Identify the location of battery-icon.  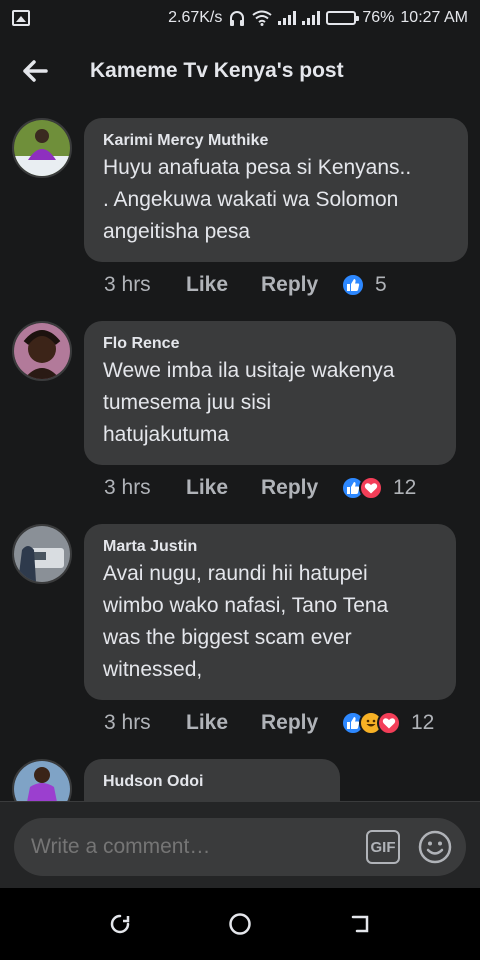
(343, 18).